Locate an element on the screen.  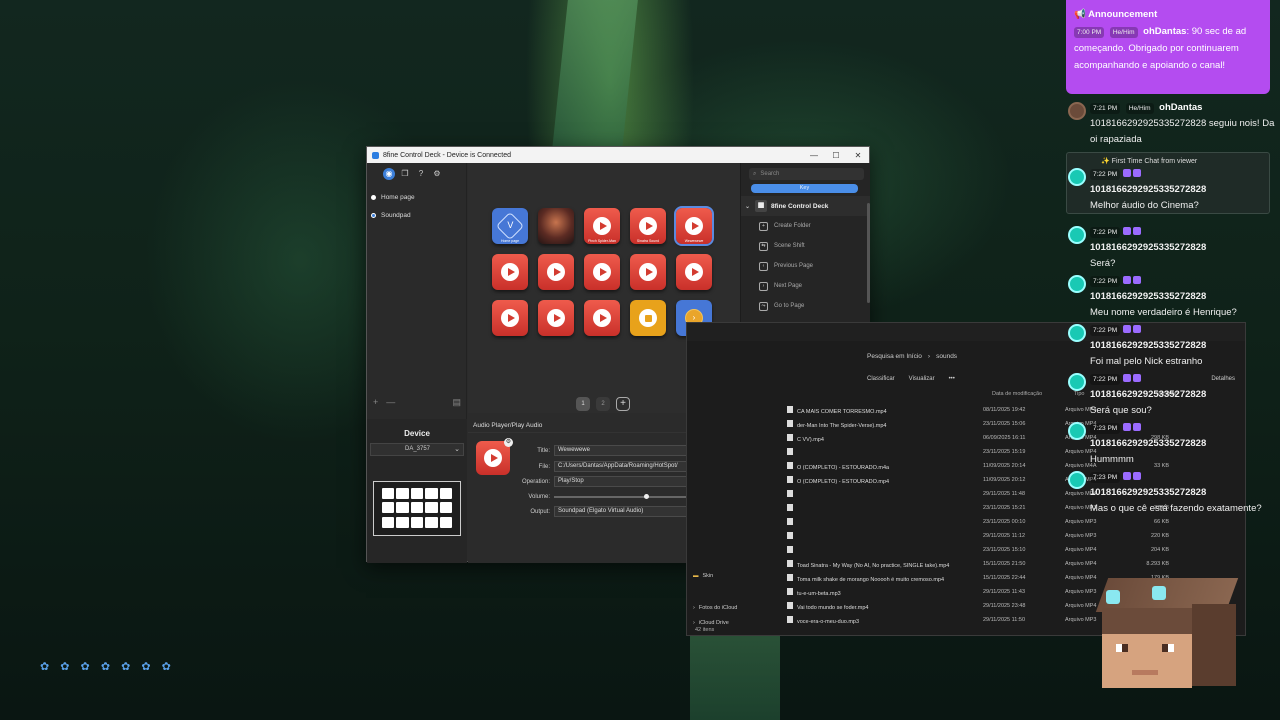
file-date: 08/11/2025 19:42 is located at coordinates (1004, 410).